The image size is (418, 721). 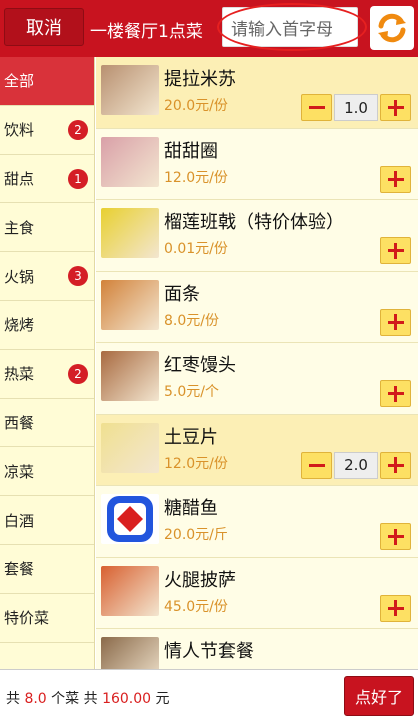 I want to click on dish-price: 0.01元/份, so click(x=196, y=249).